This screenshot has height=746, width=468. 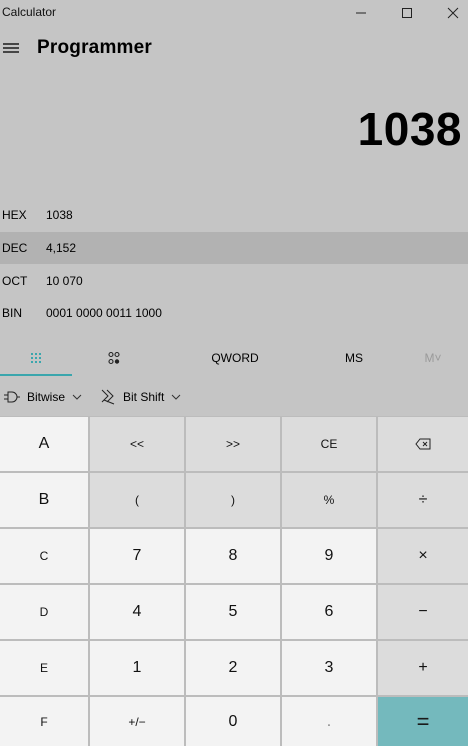 I want to click on hamburger-menu-icon, so click(x=11, y=48).